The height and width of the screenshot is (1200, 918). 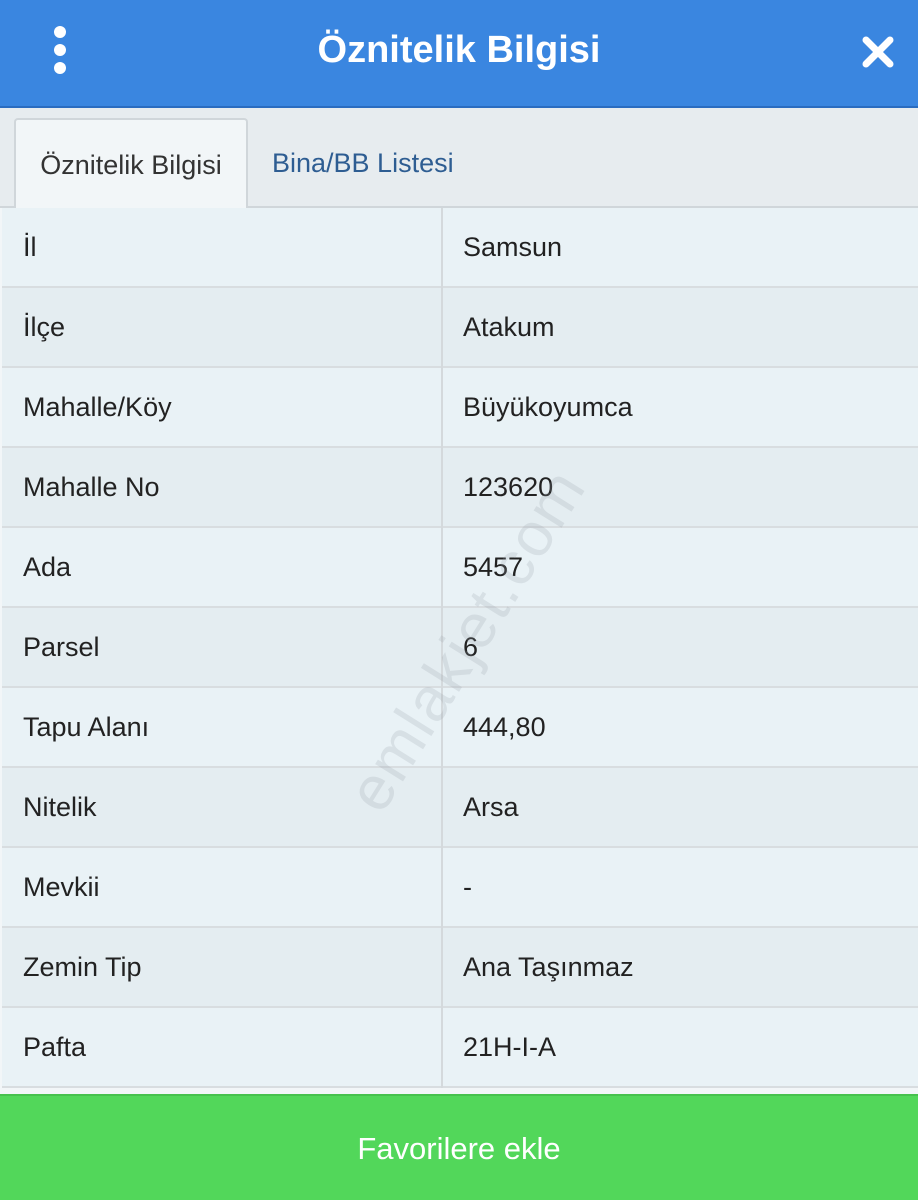 What do you see at coordinates (460, 728) in the screenshot?
I see `table-row: Tapu Alanı 444,80` at bounding box center [460, 728].